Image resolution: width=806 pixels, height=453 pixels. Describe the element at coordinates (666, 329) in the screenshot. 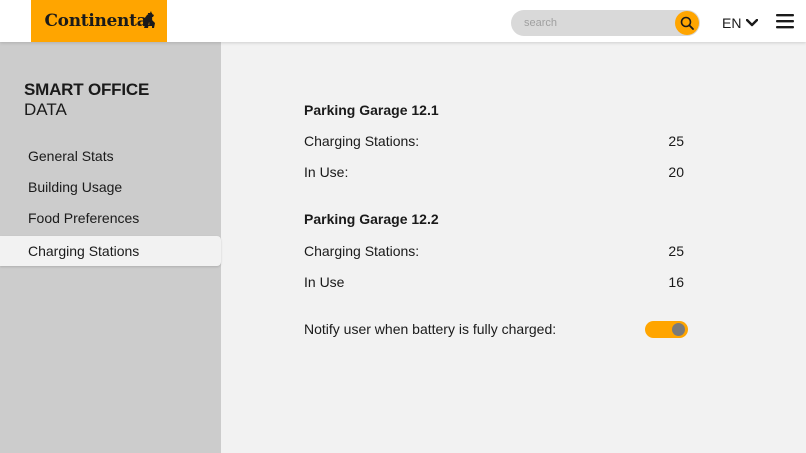

I see `notify-toggle` at that location.